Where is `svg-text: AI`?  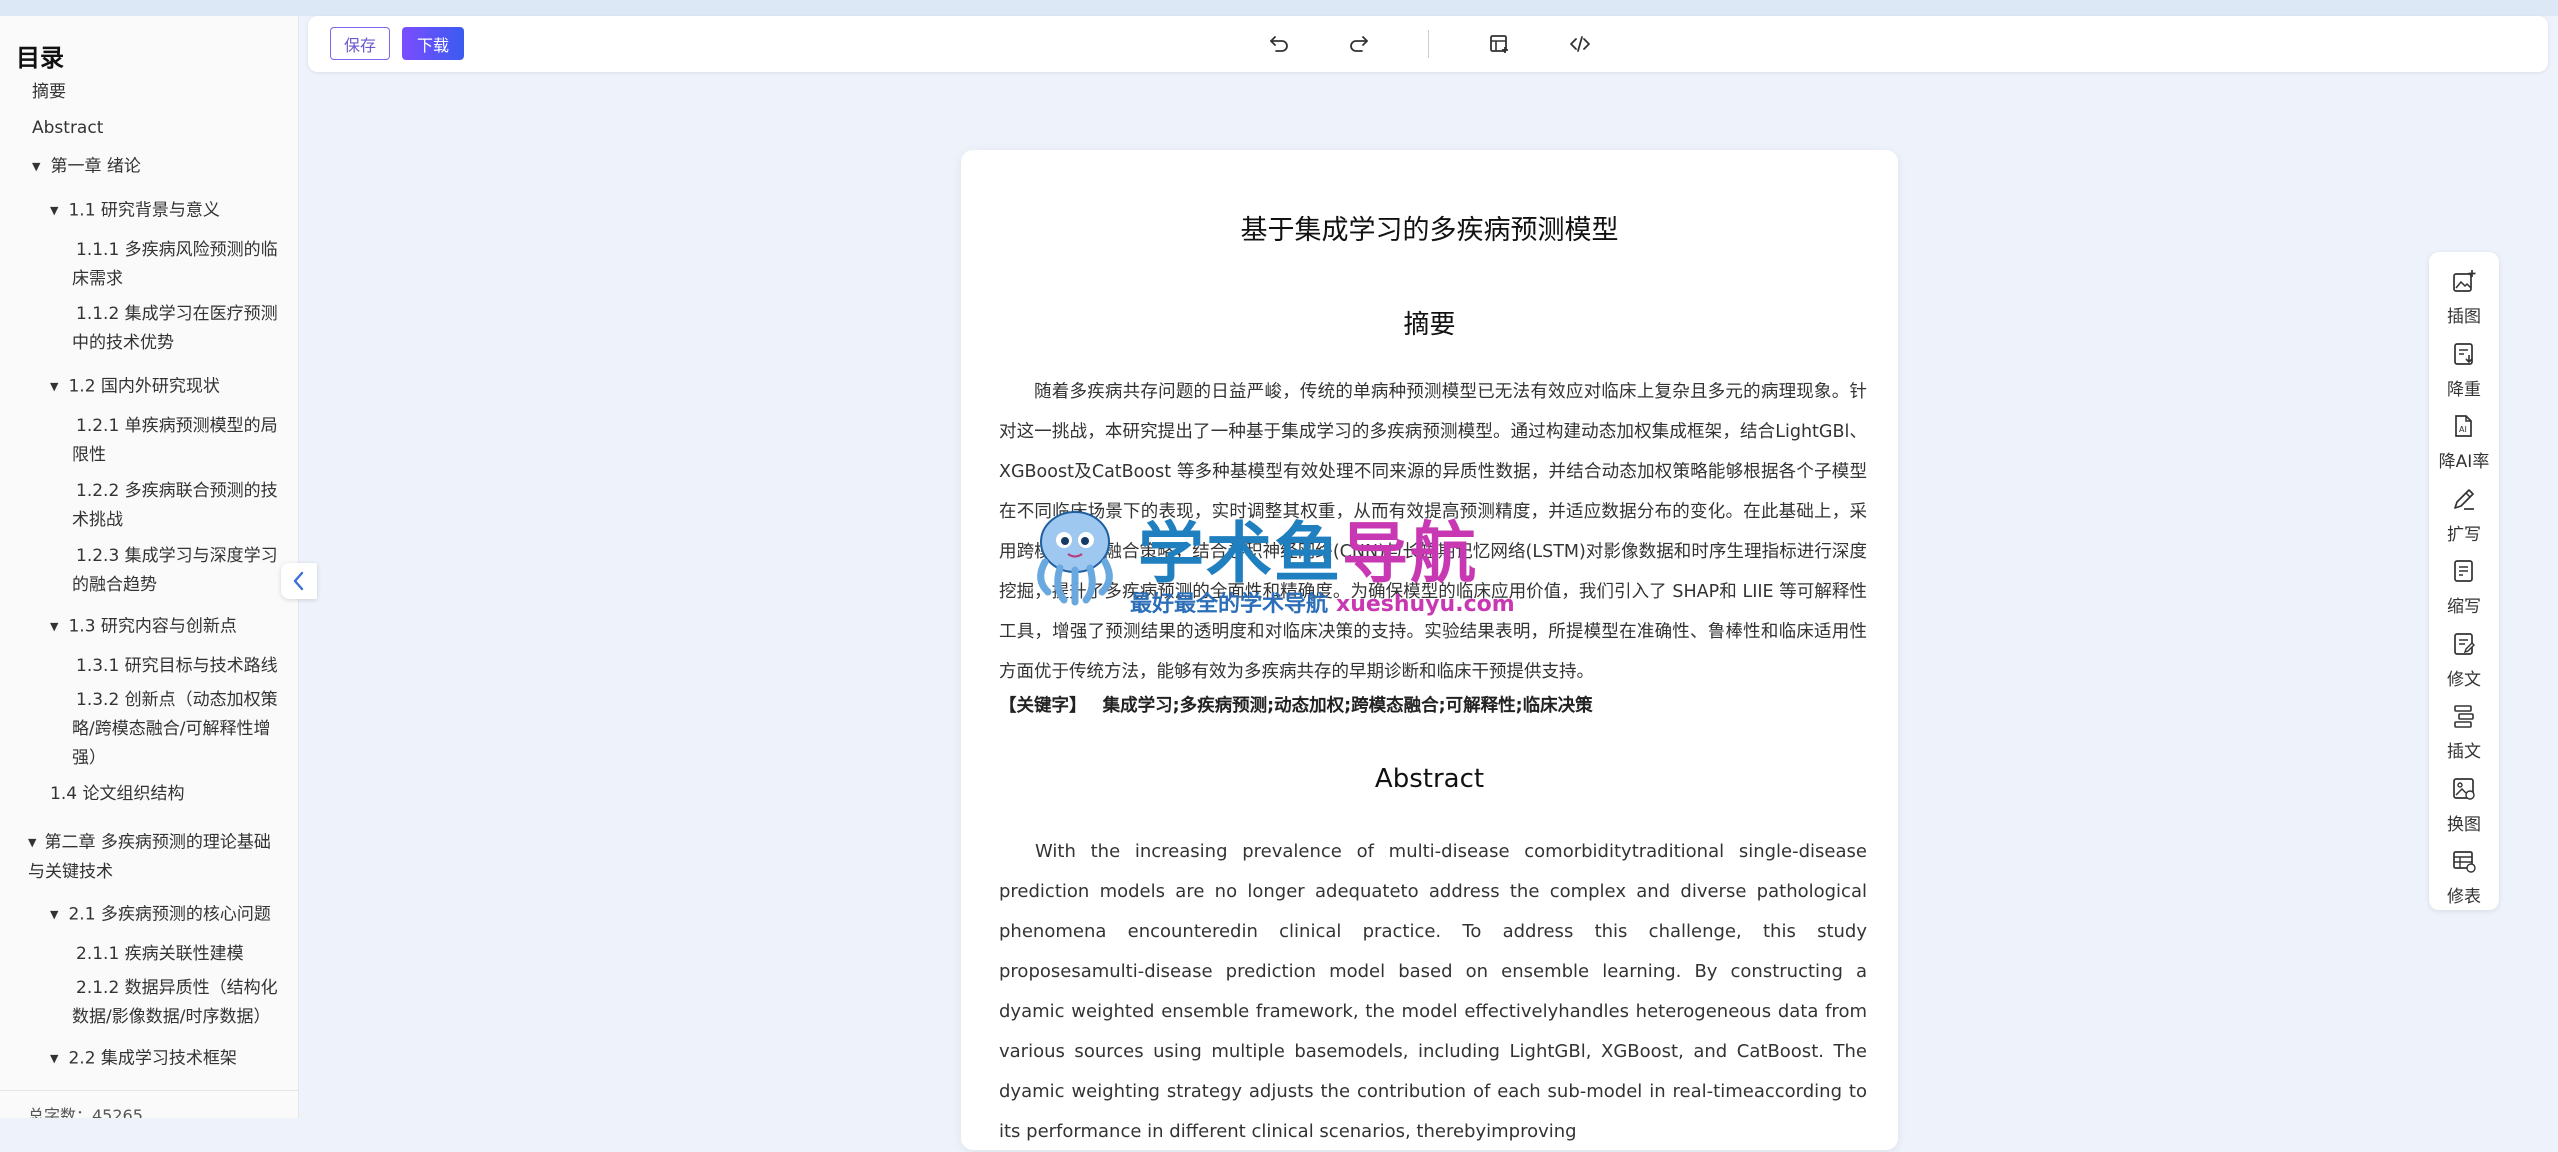
svg-text: AI is located at coordinates (2463, 429).